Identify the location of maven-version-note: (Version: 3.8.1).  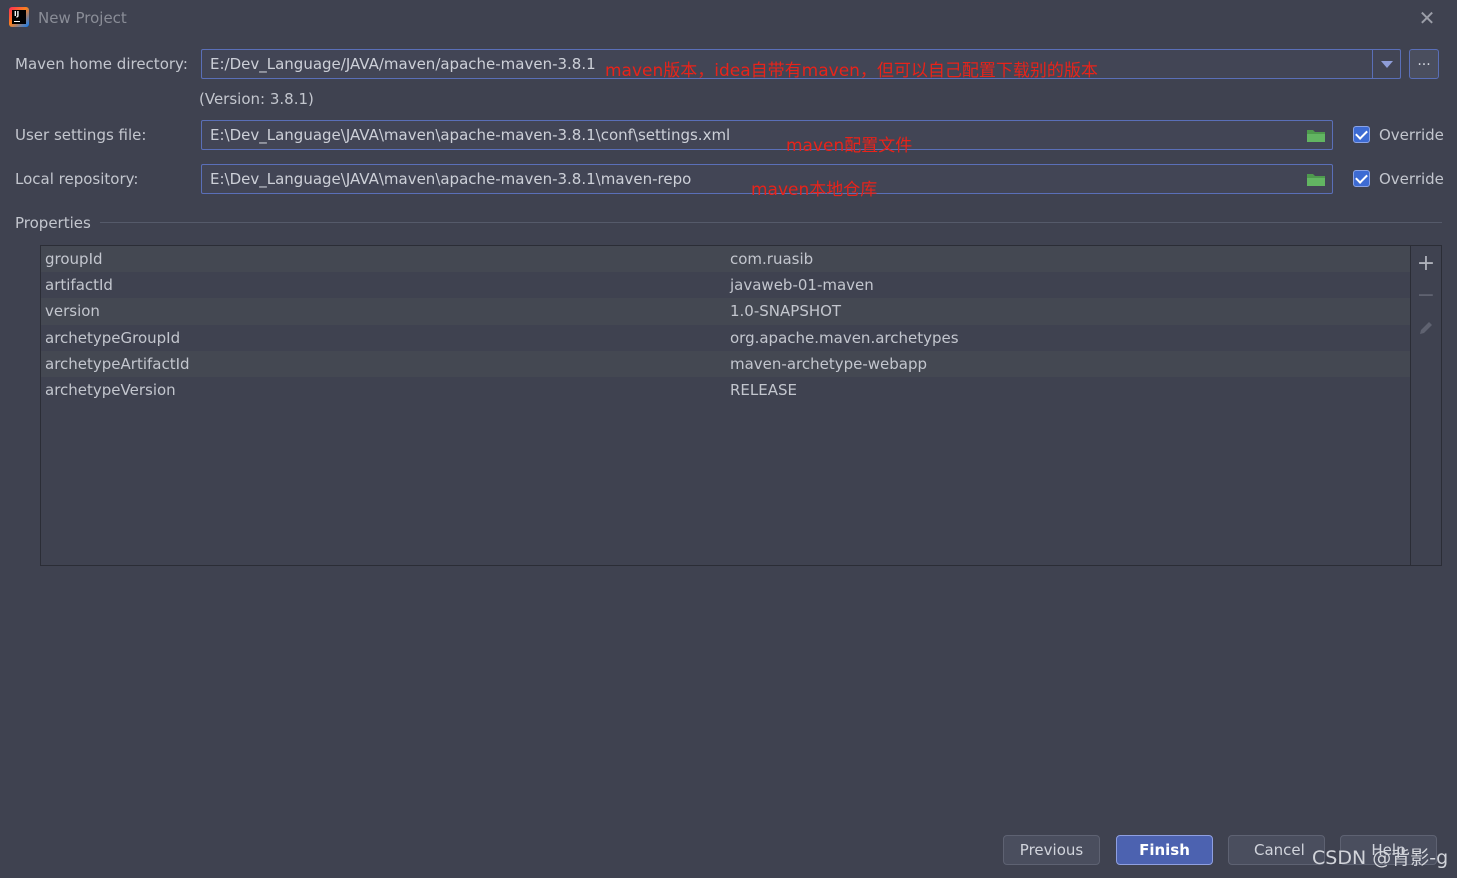
(256, 99).